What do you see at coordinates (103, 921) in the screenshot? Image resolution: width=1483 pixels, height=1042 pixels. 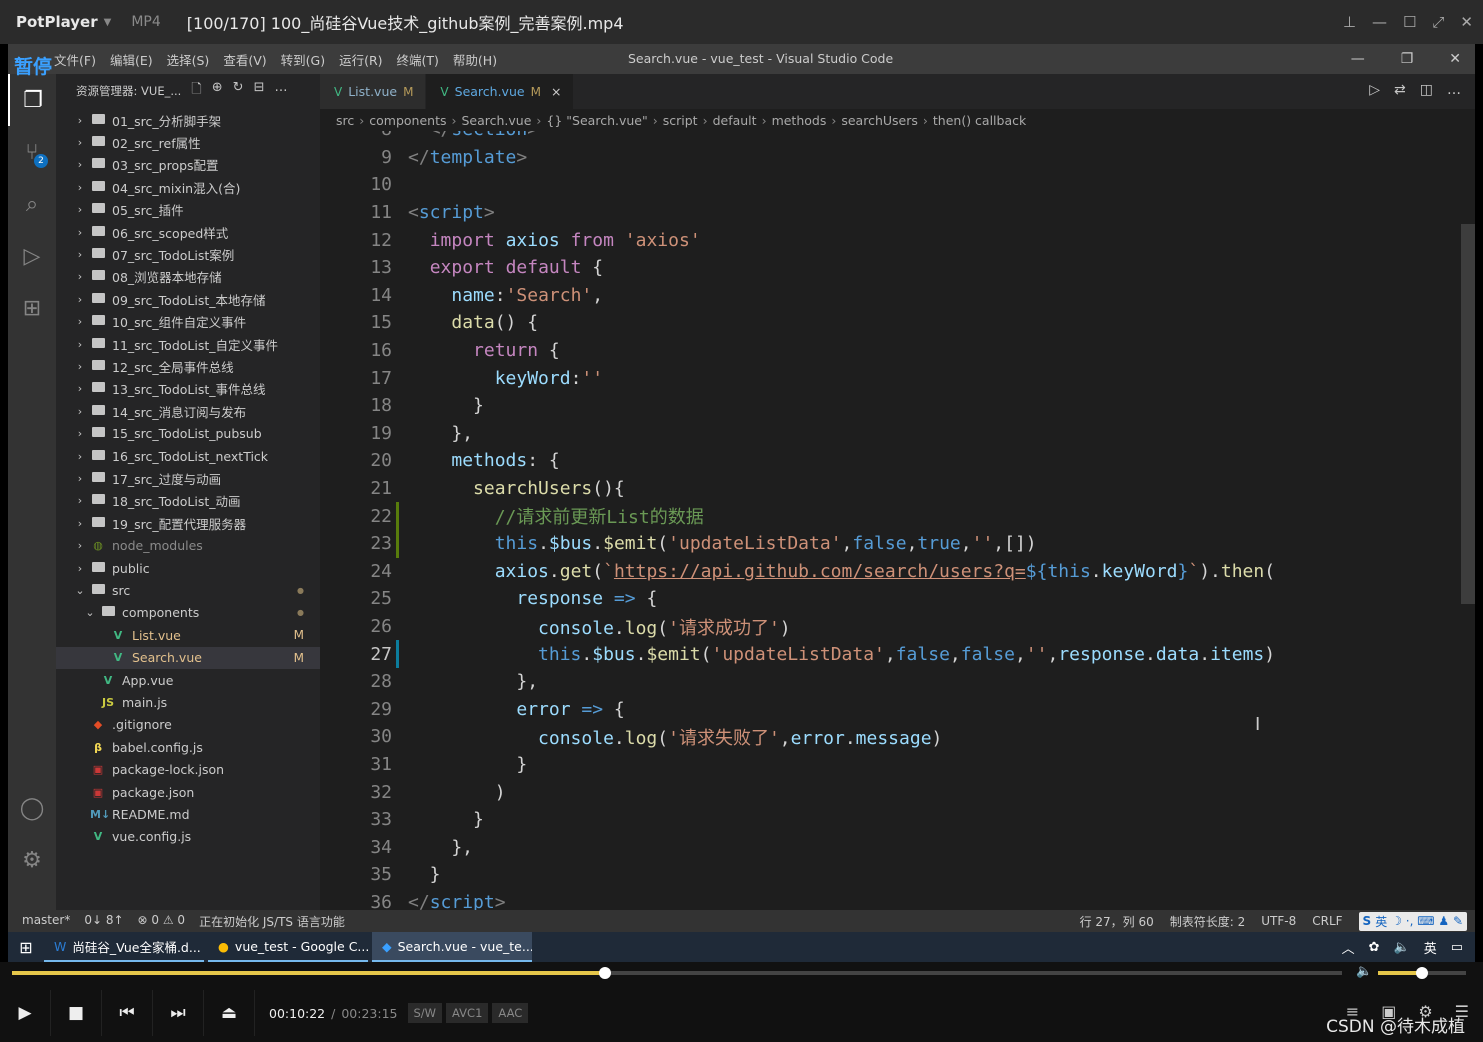 I see `sync-status: 0↓ 8↑` at bounding box center [103, 921].